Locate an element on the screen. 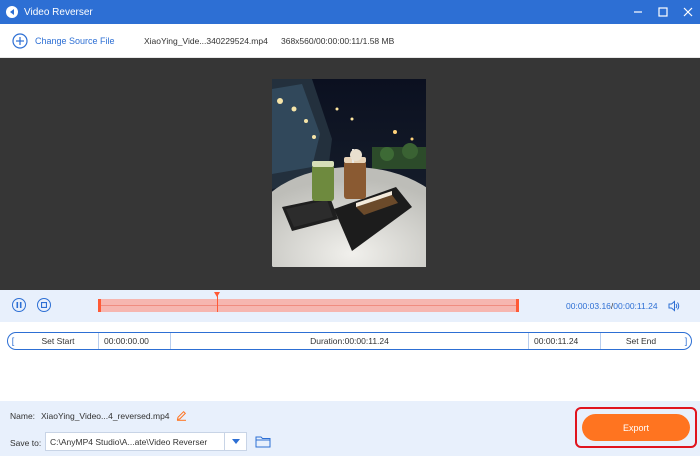 The width and height of the screenshot is (700, 456). total-time: 00:00:11.24 is located at coordinates (635, 306).